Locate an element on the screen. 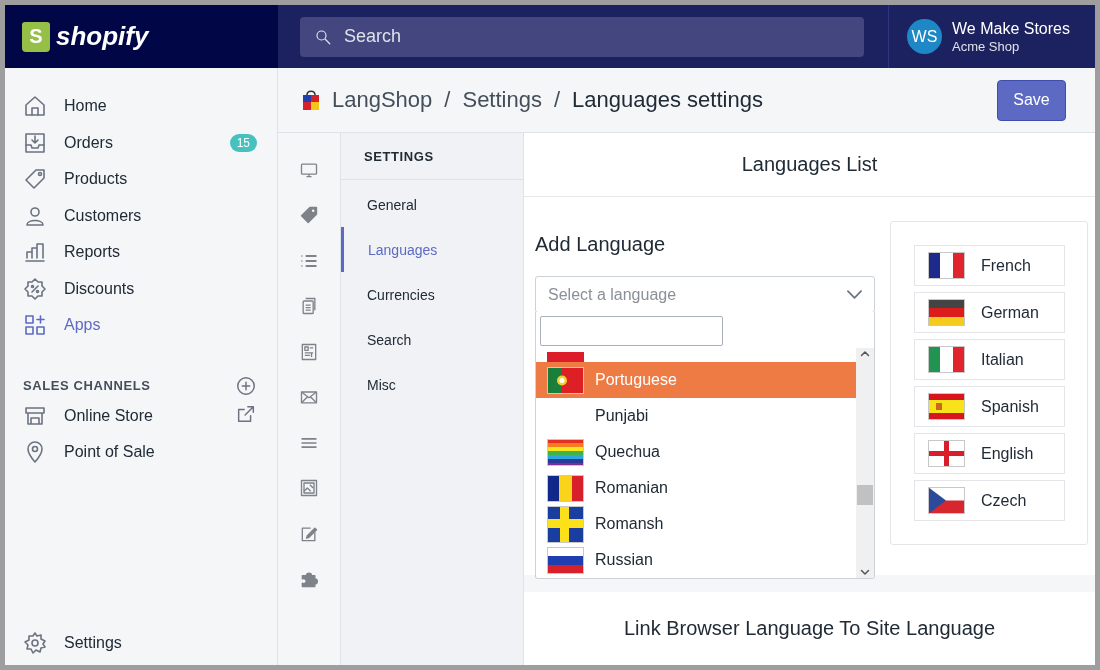 Image resolution: width=1100 pixels, height=670 pixels. nav-item: Point of Sale is located at coordinates (141, 452).